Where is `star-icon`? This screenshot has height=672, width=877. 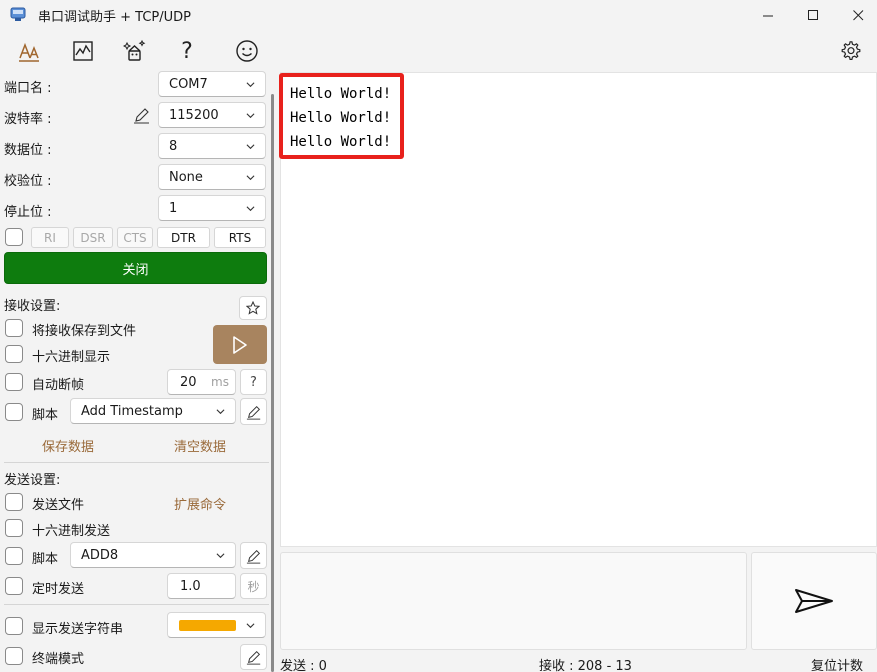 star-icon is located at coordinates (253, 308).